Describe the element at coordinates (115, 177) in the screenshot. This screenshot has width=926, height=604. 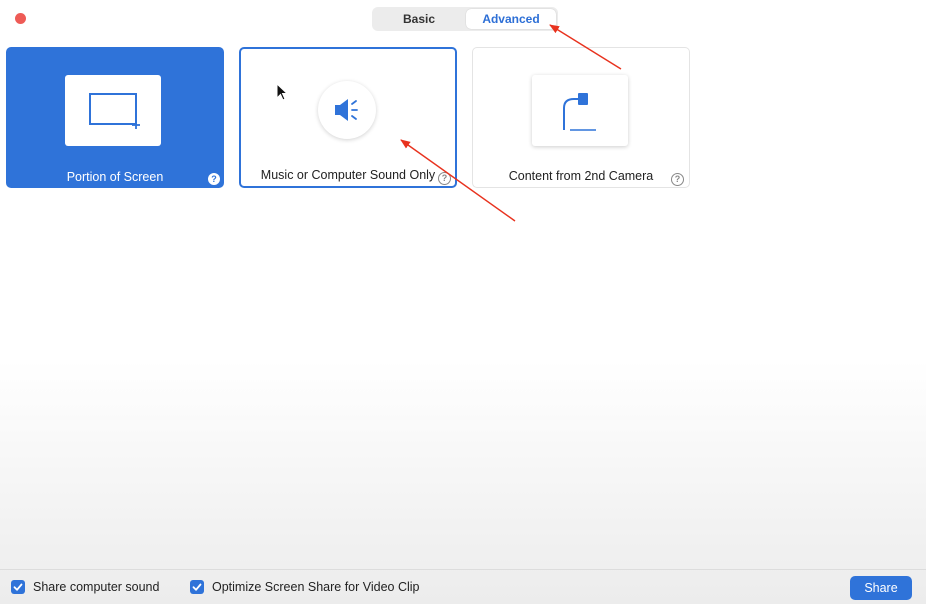
I see `option-label: Portion of Screen` at that location.